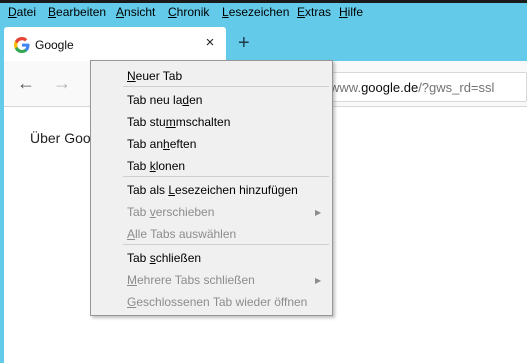 The image size is (527, 363). What do you see at coordinates (236, 190) in the screenshot?
I see `item-text: esezeichen hinzufügen` at bounding box center [236, 190].